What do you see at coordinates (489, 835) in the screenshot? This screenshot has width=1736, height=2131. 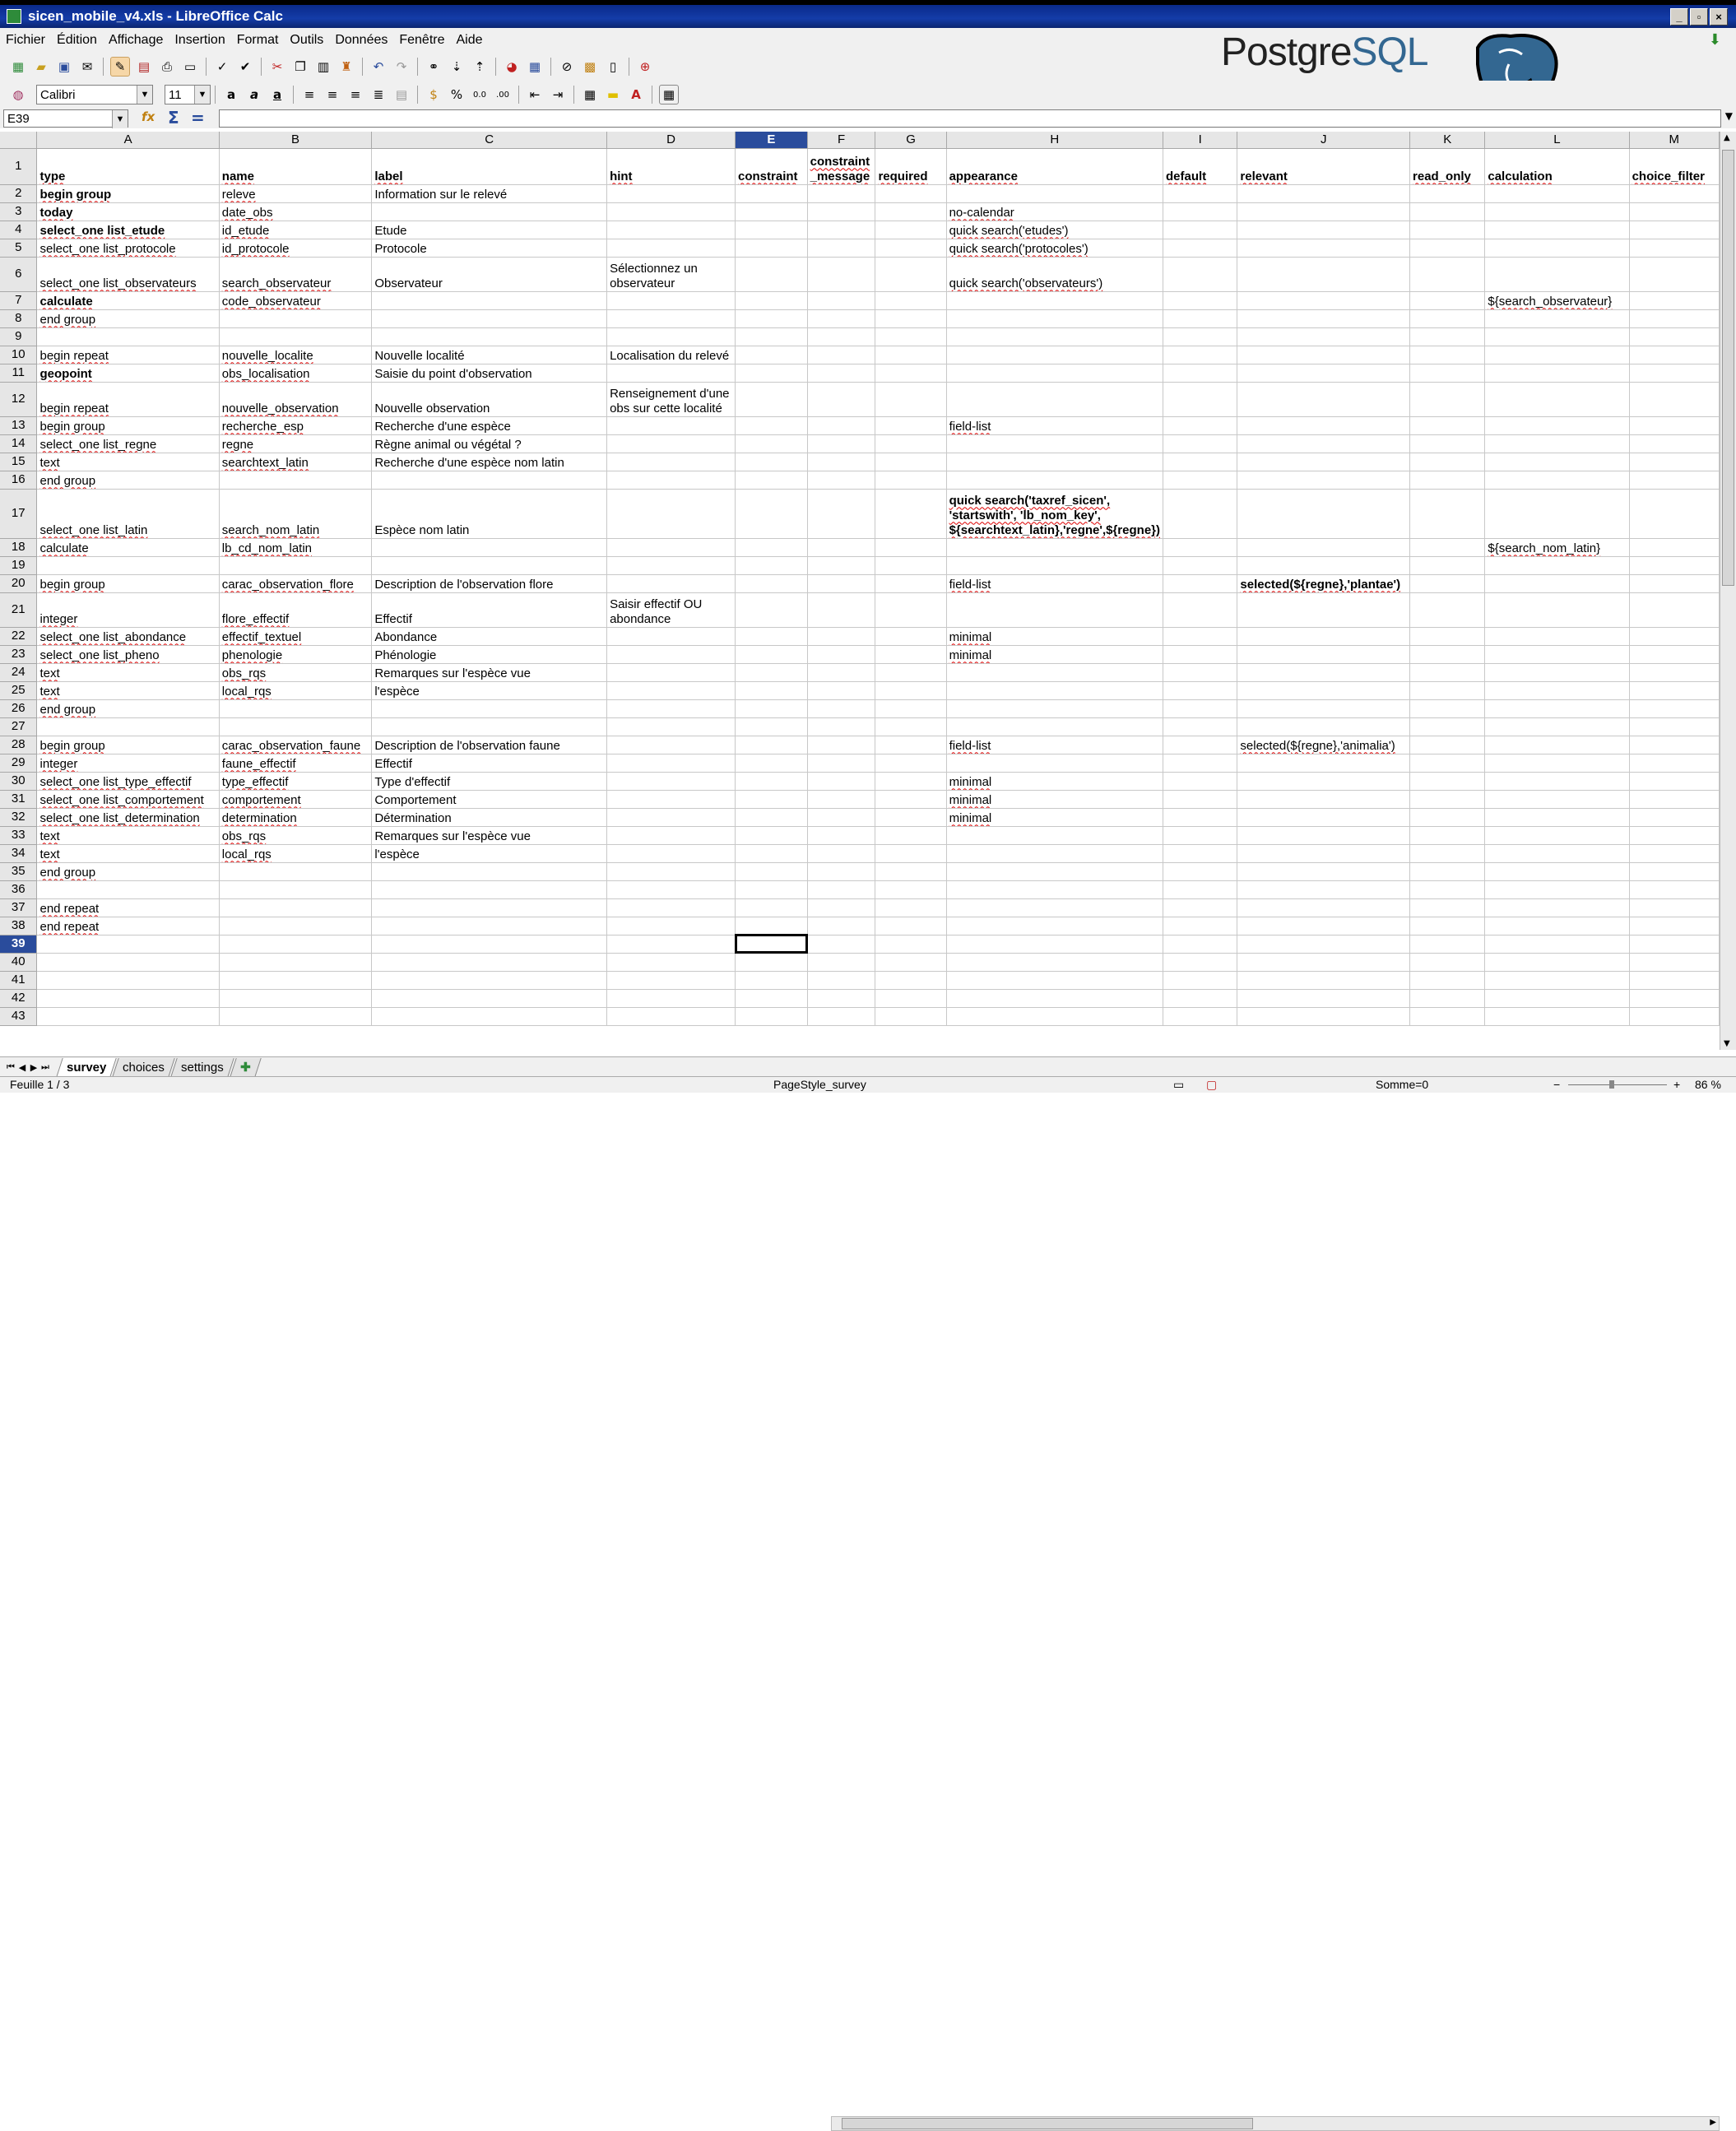 I see `cell-c33: Remarques sur l'espèce vue` at bounding box center [489, 835].